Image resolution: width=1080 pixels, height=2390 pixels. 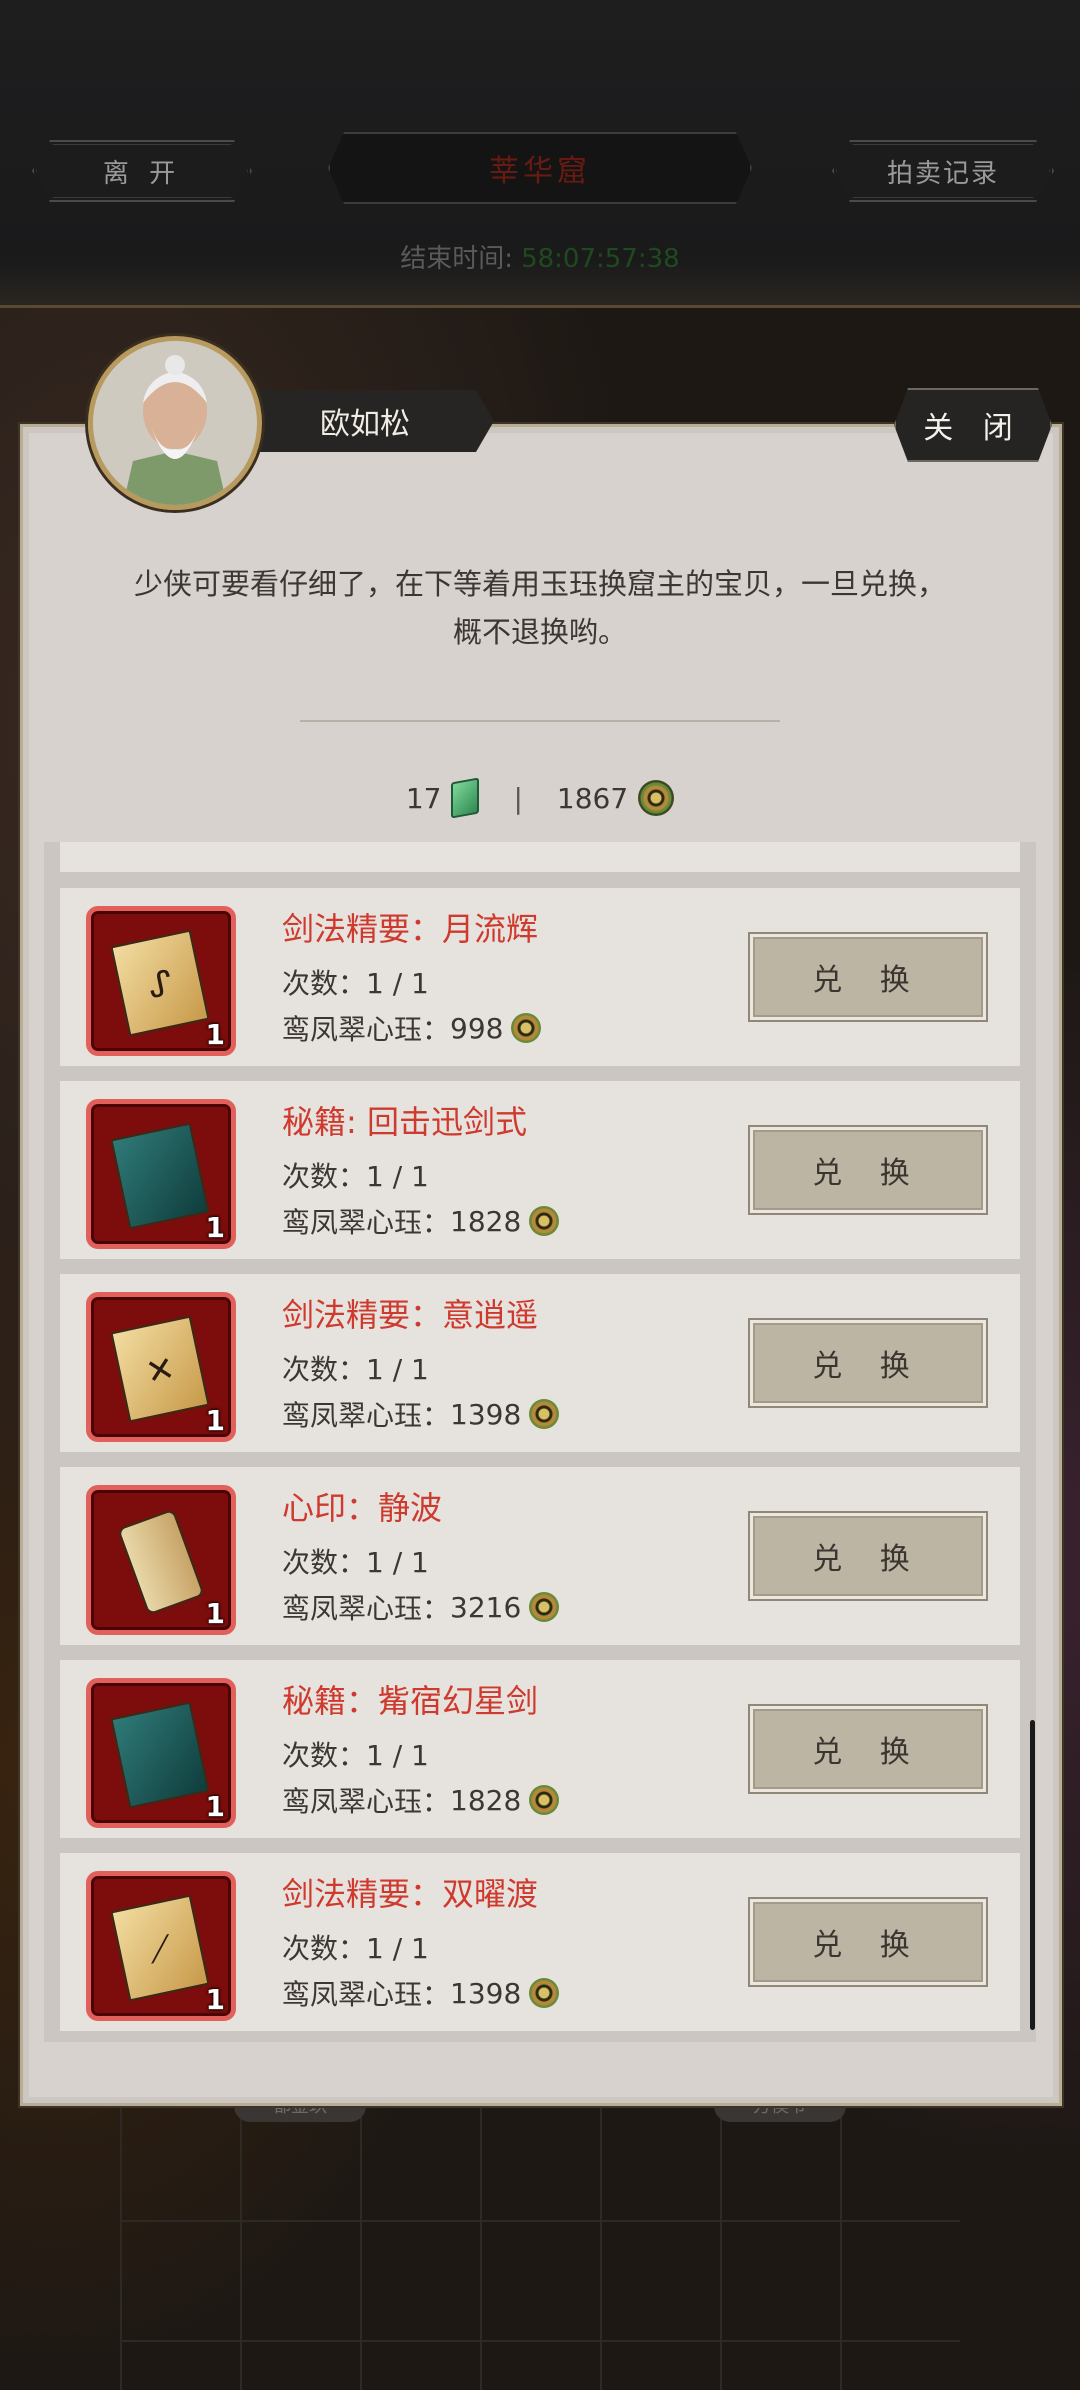 I want to click on cost-value: 3216, so click(x=486, y=1607).